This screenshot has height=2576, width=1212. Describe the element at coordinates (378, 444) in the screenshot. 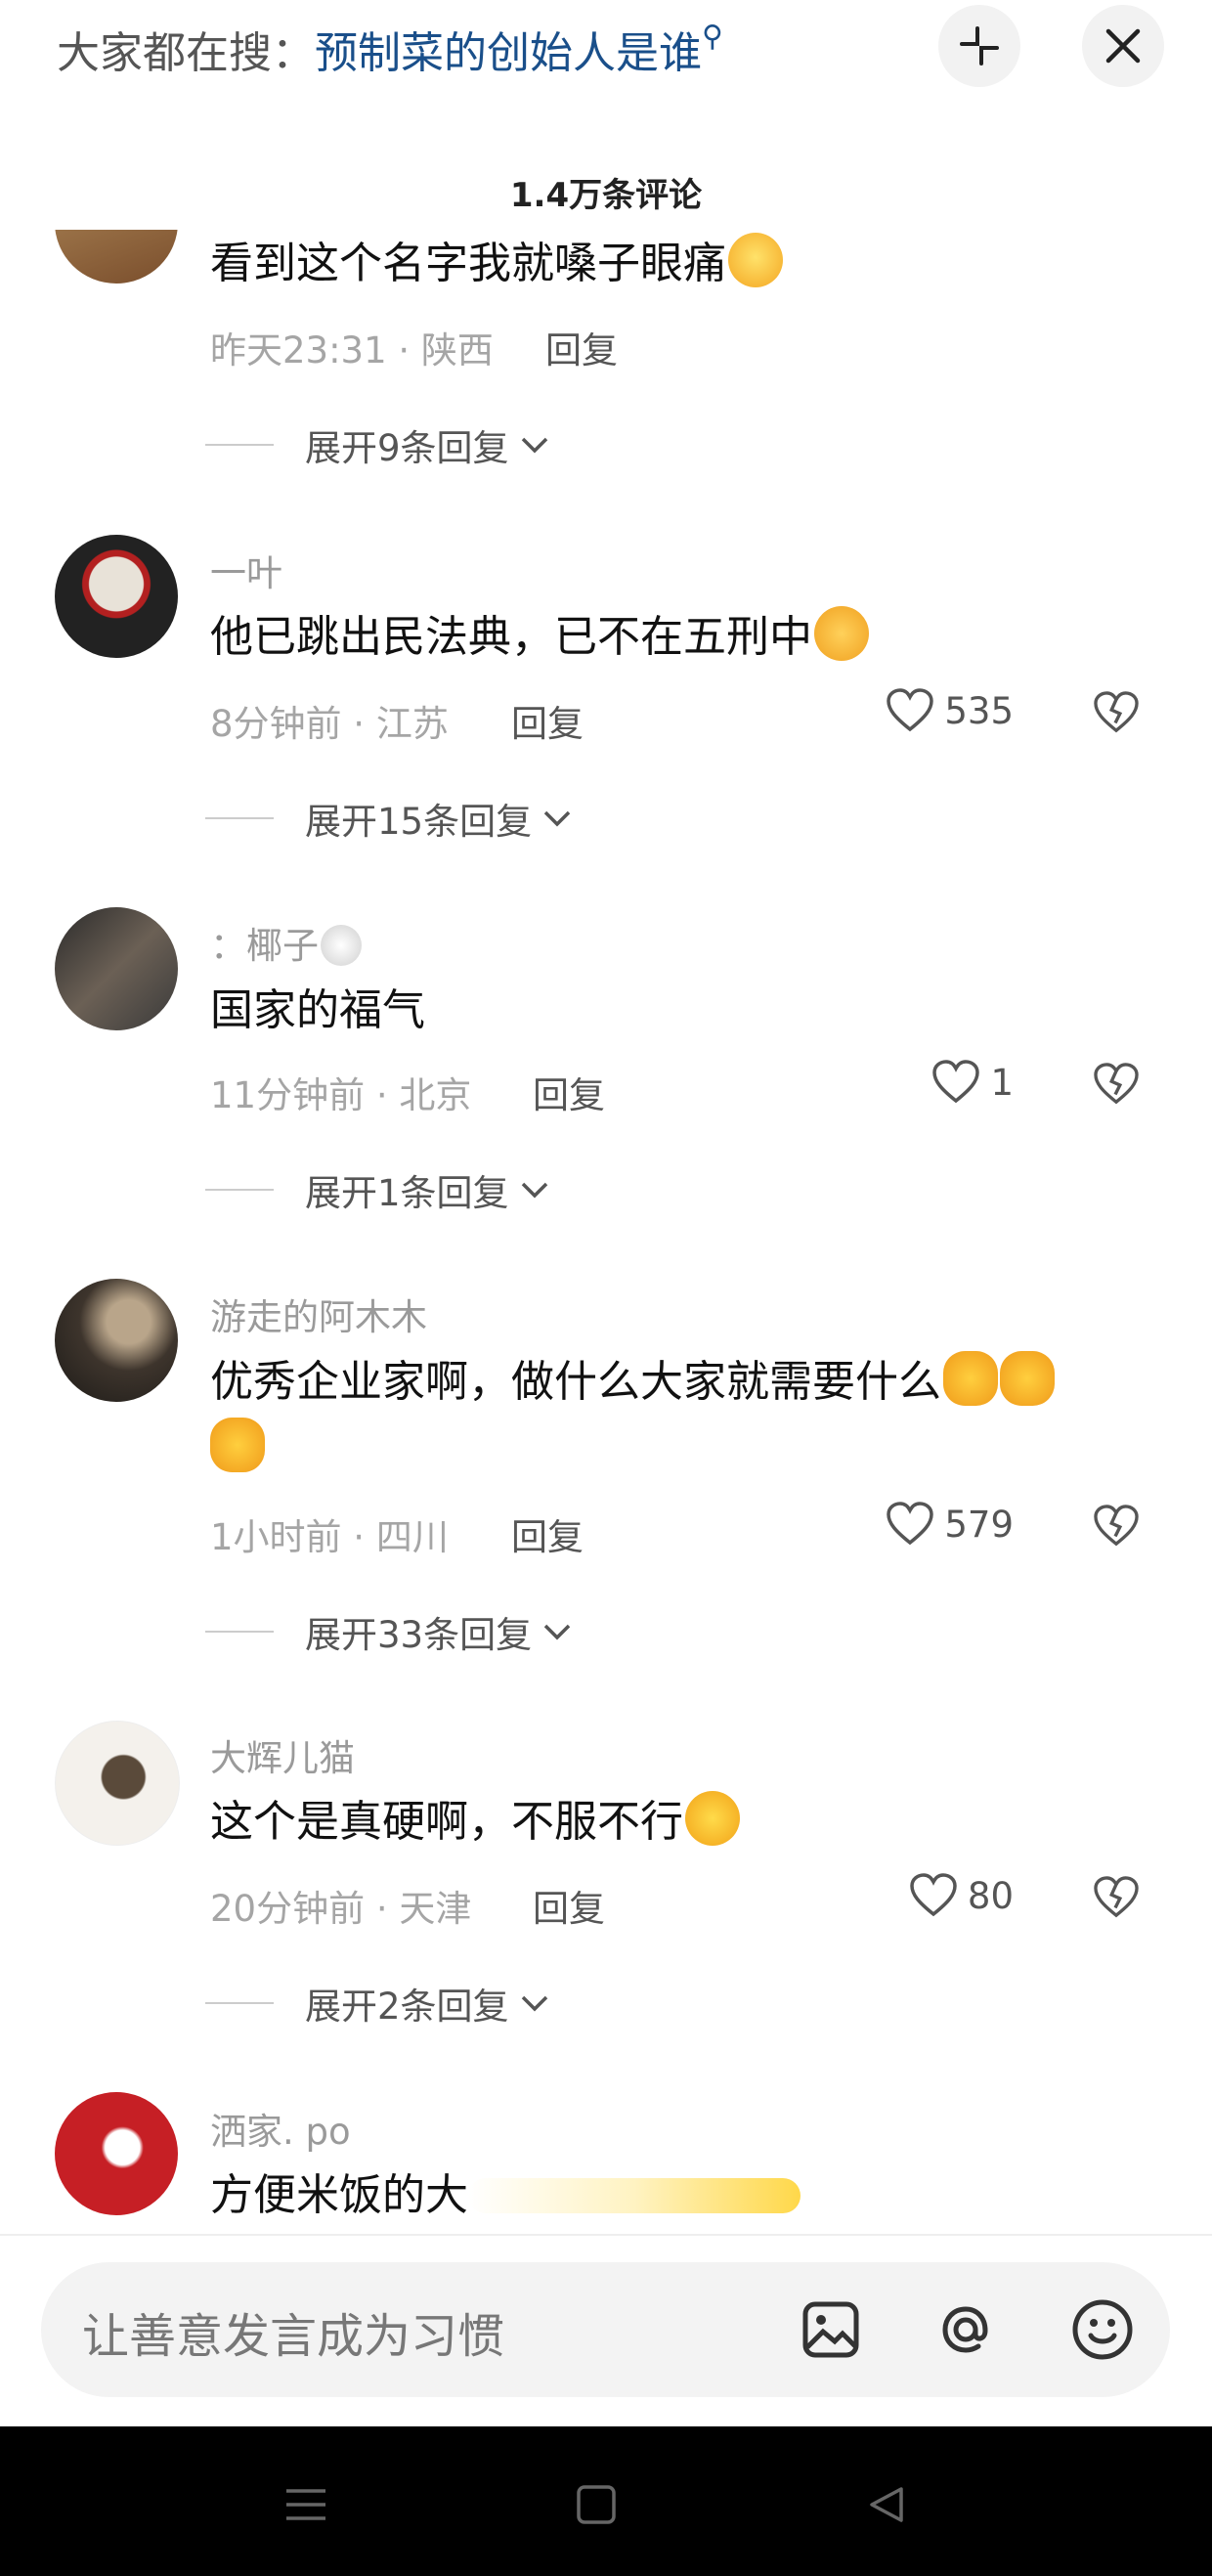

I see `expand-replies-button: 展开9条回复` at that location.